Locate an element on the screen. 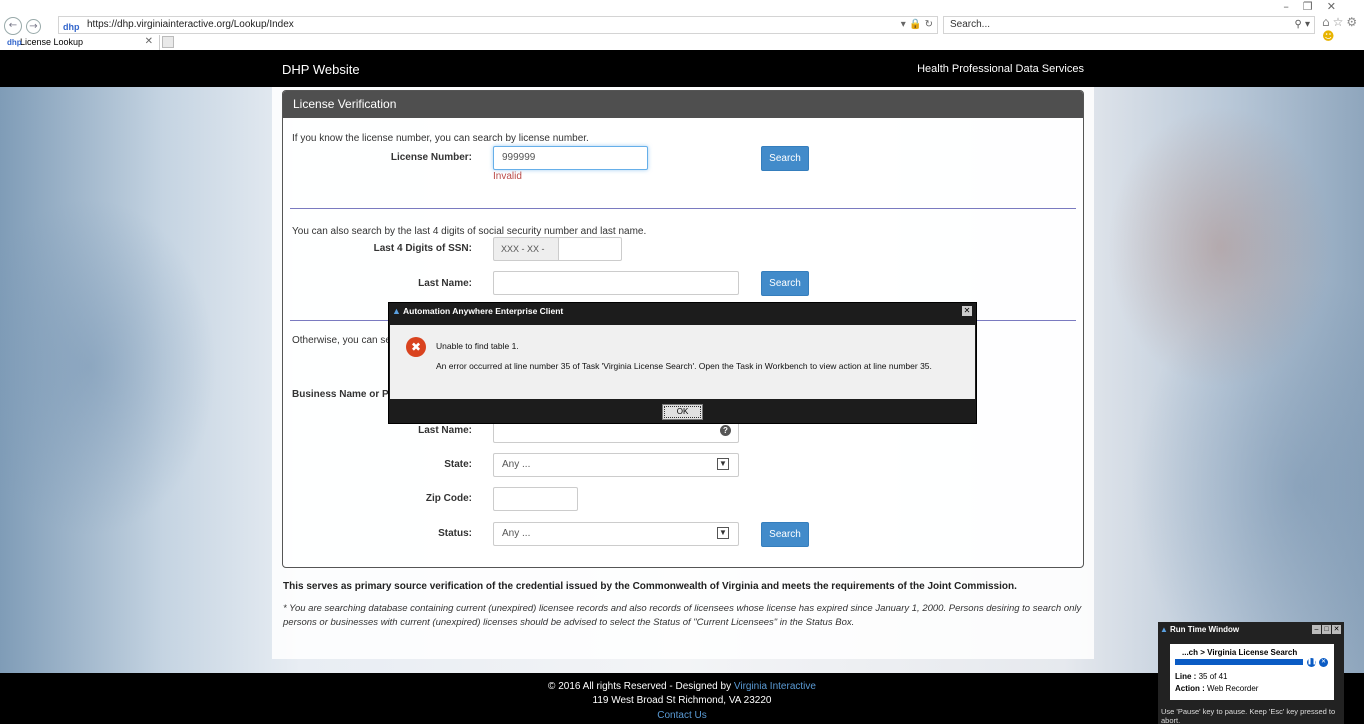 The height and width of the screenshot is (724, 1364). runtime-line-value: 35 of 41 is located at coordinates (1213, 676).